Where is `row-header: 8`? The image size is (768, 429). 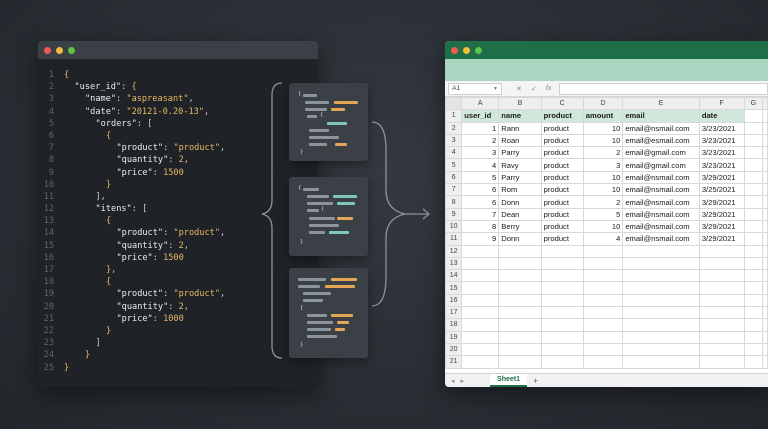 row-header: 8 is located at coordinates (454, 202).